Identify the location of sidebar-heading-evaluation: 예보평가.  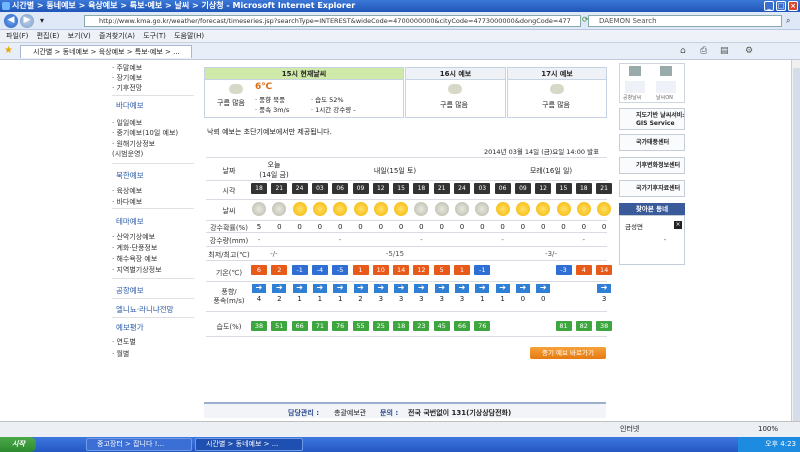
(130, 327).